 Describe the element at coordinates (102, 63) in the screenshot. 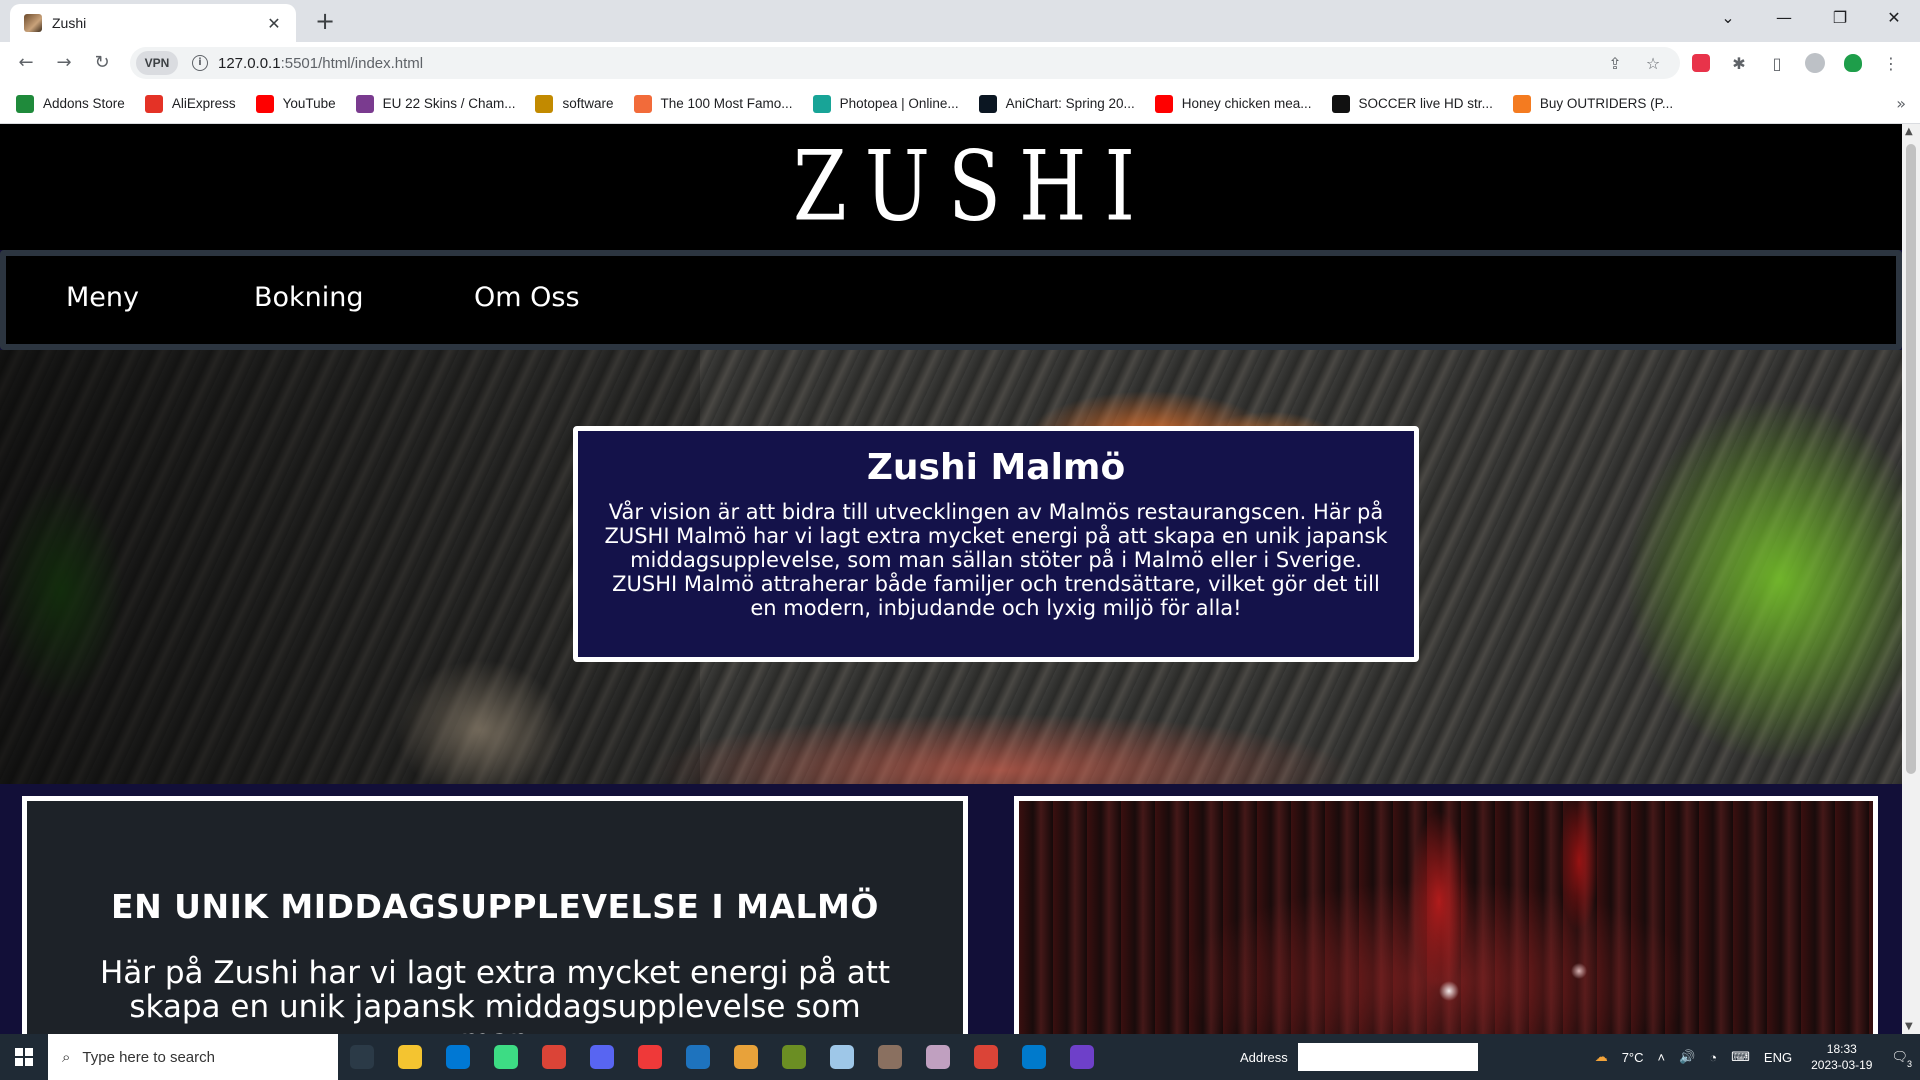

I see `reload-icon: ↻` at that location.